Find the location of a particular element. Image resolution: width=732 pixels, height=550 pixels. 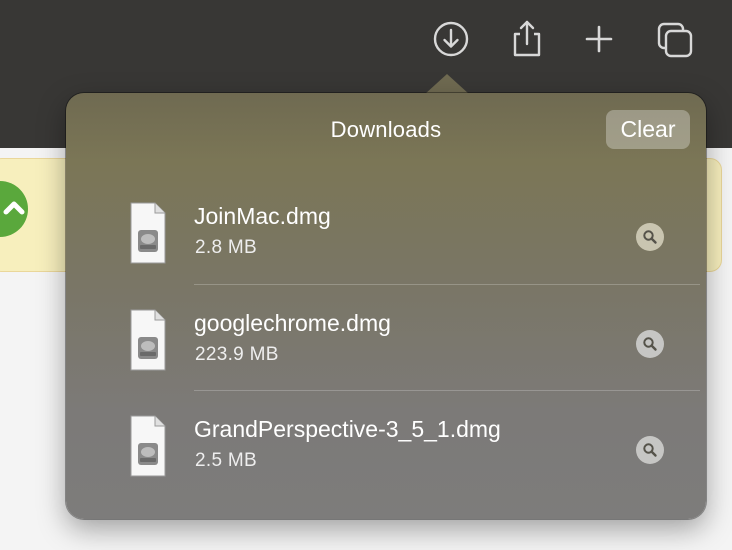

share-icon is located at coordinates (527, 38).